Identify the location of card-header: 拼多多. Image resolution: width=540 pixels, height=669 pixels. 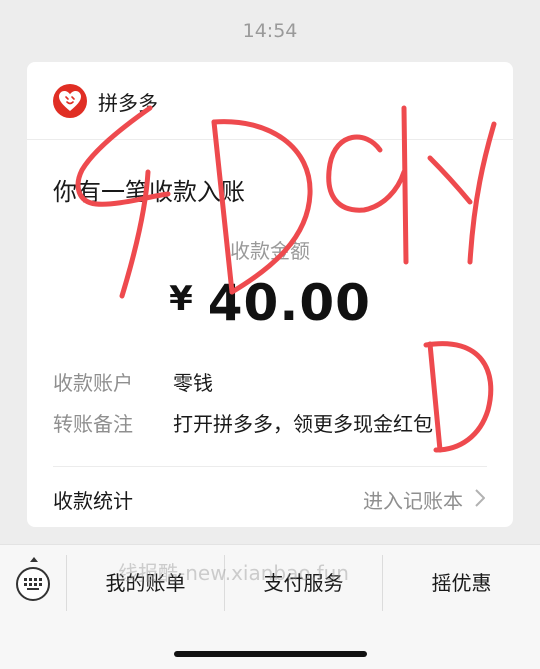
(270, 101).